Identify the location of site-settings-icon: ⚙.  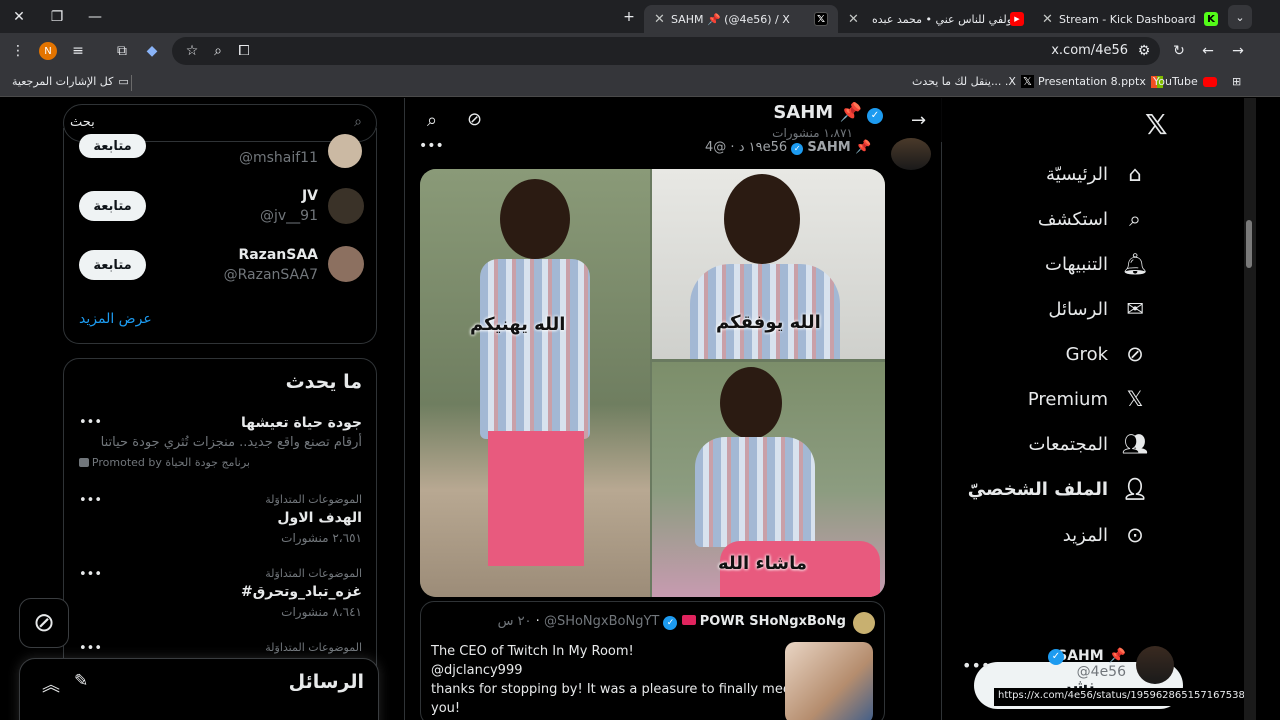
(1144, 51).